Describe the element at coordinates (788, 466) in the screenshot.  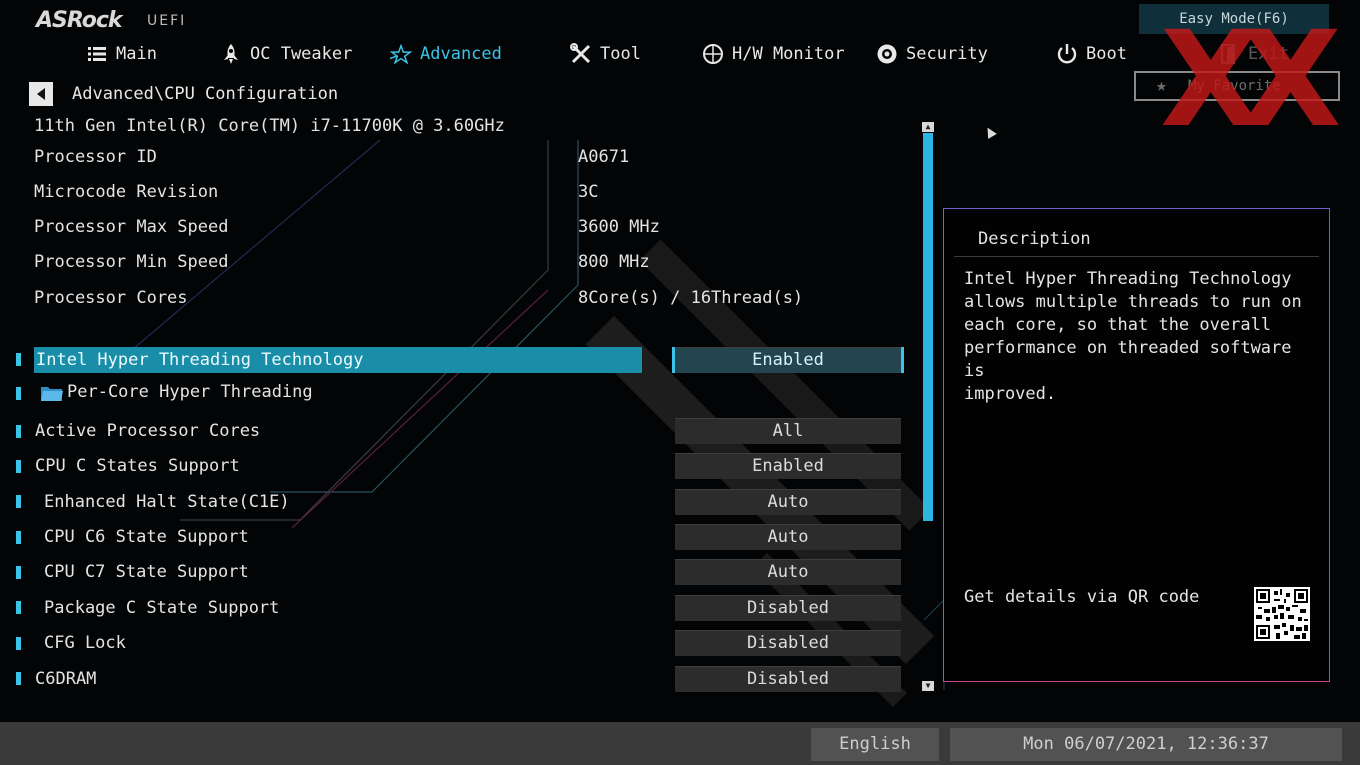
I see `option-cpu-c-states-value: Enabled` at that location.